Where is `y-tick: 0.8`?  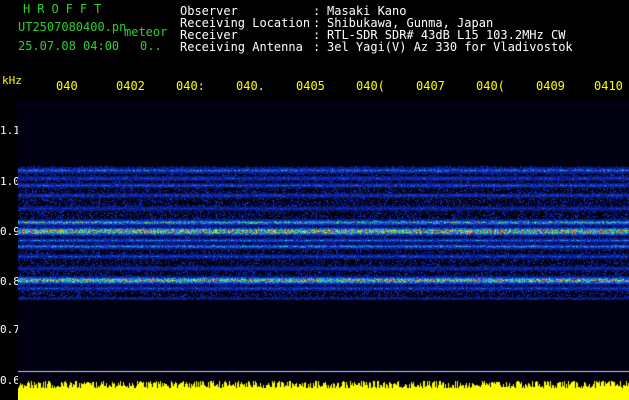
y-tick: 0.8 is located at coordinates (10, 281).